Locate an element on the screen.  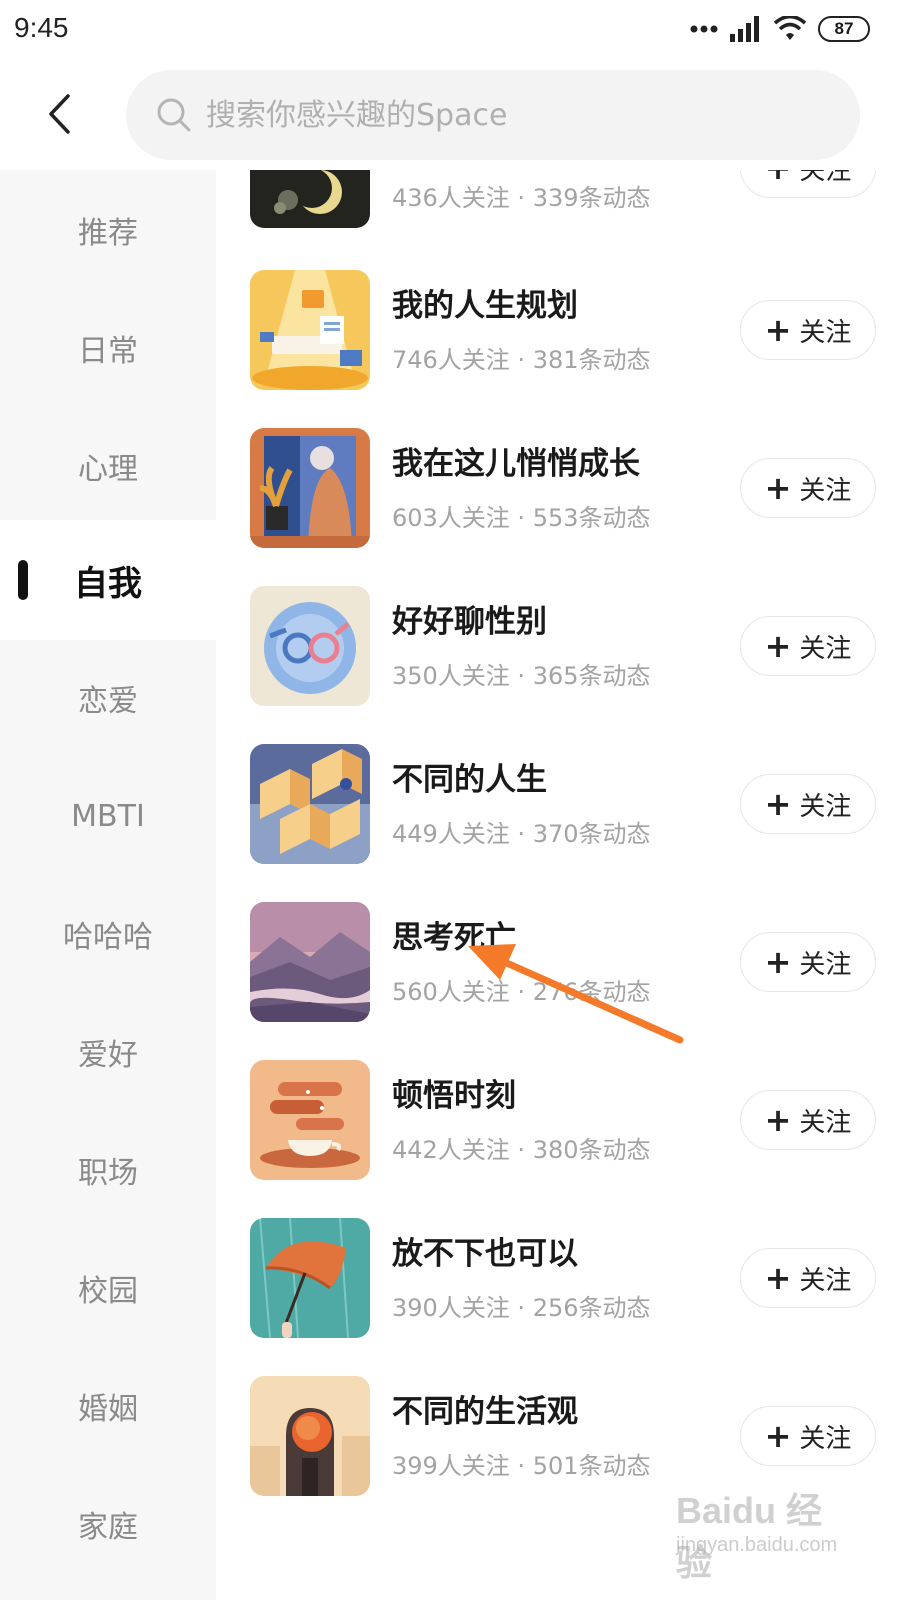
space-stats: 399人关注 · 501条动态 is located at coordinates (521, 1466).